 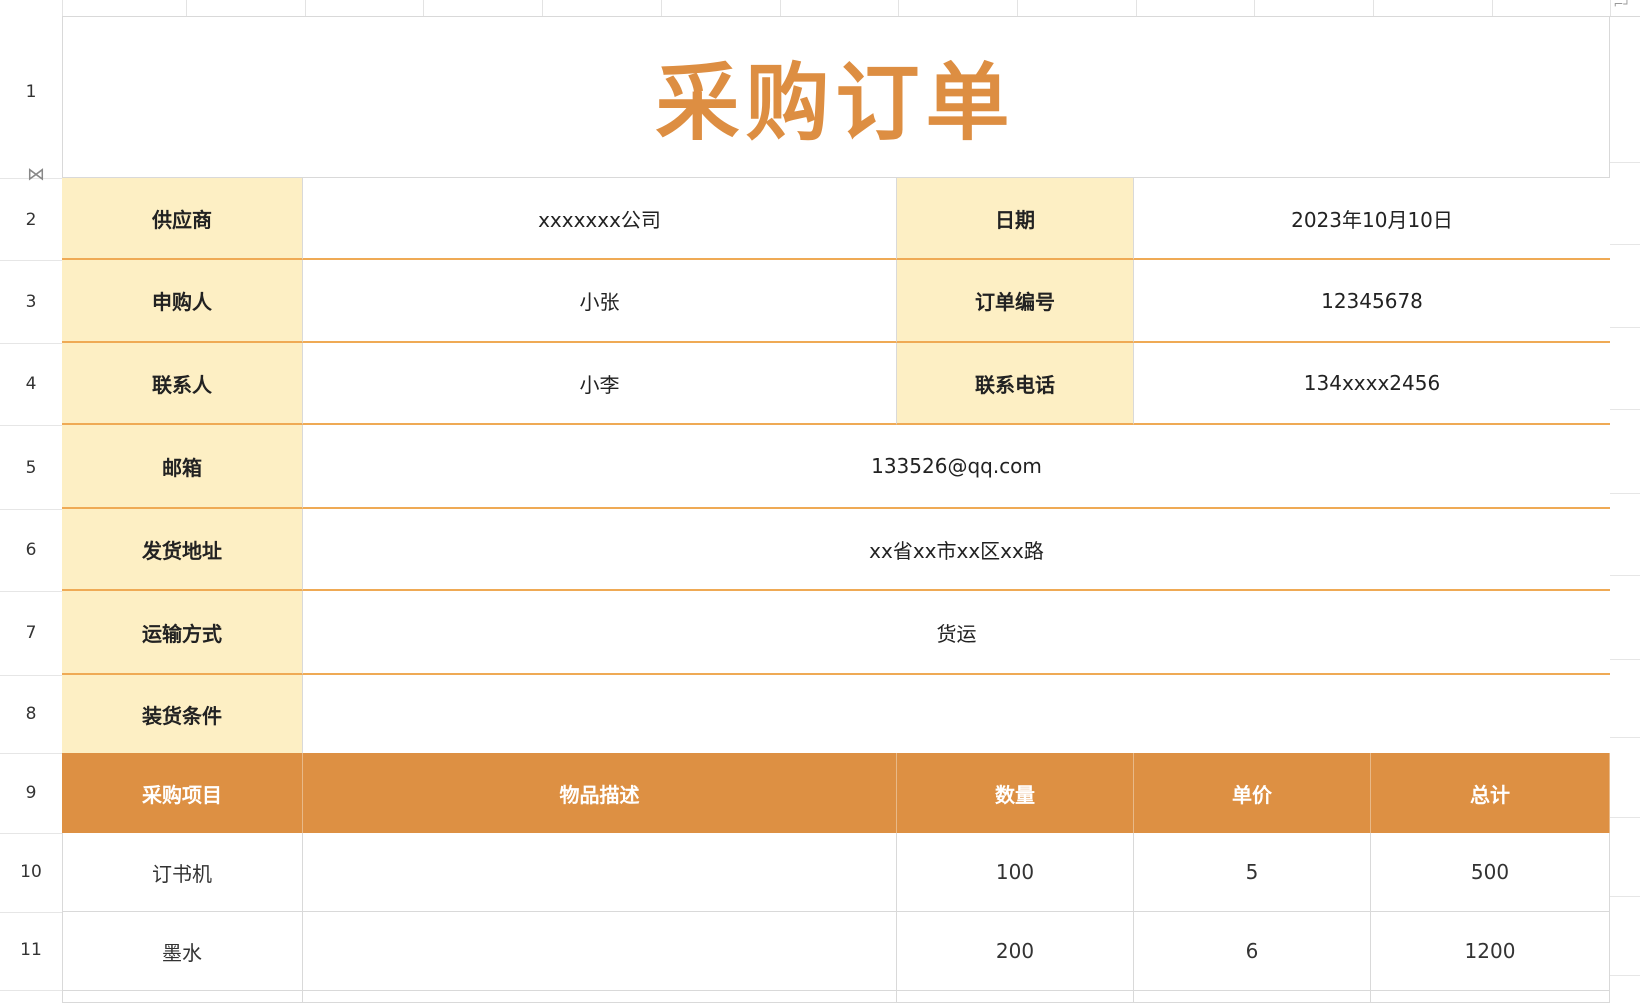 I want to click on item-total: 1200, so click(x=1490, y=951).